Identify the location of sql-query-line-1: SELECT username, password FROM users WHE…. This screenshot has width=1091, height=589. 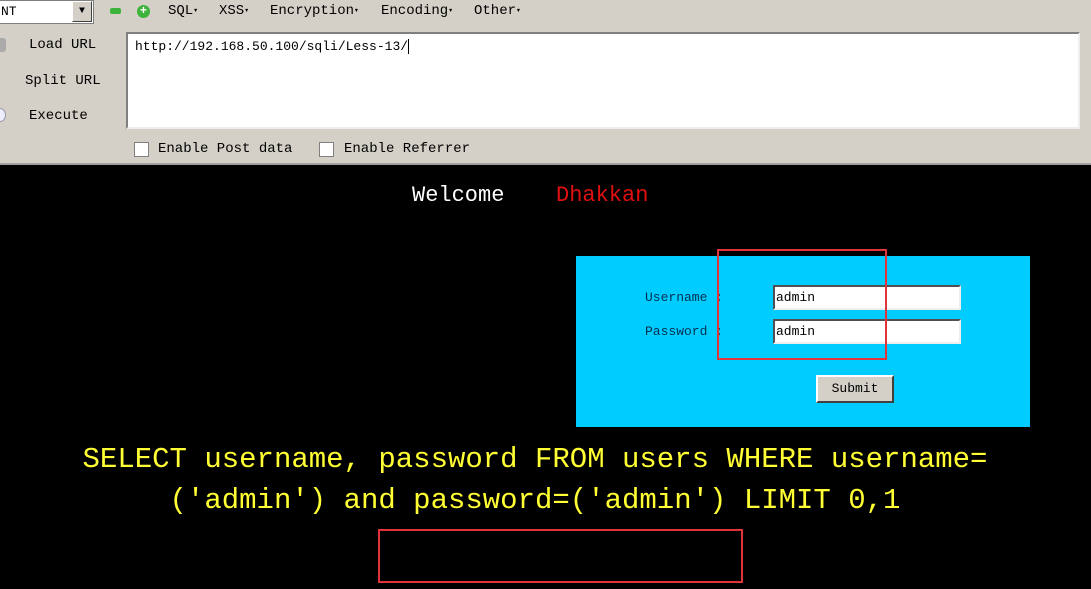
(535, 459).